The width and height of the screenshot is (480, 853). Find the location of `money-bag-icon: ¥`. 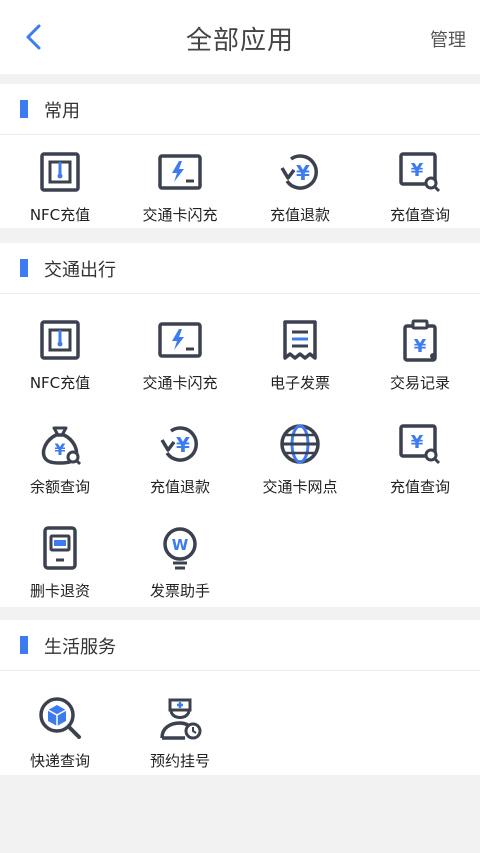

money-bag-icon: ¥ is located at coordinates (61, 446).